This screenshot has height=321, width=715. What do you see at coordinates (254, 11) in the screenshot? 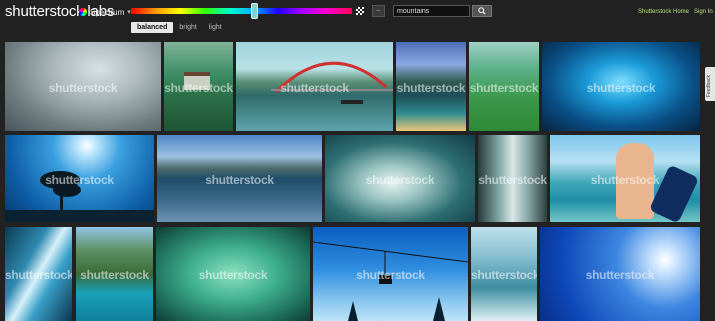
I see `hue-slider-handle` at bounding box center [254, 11].